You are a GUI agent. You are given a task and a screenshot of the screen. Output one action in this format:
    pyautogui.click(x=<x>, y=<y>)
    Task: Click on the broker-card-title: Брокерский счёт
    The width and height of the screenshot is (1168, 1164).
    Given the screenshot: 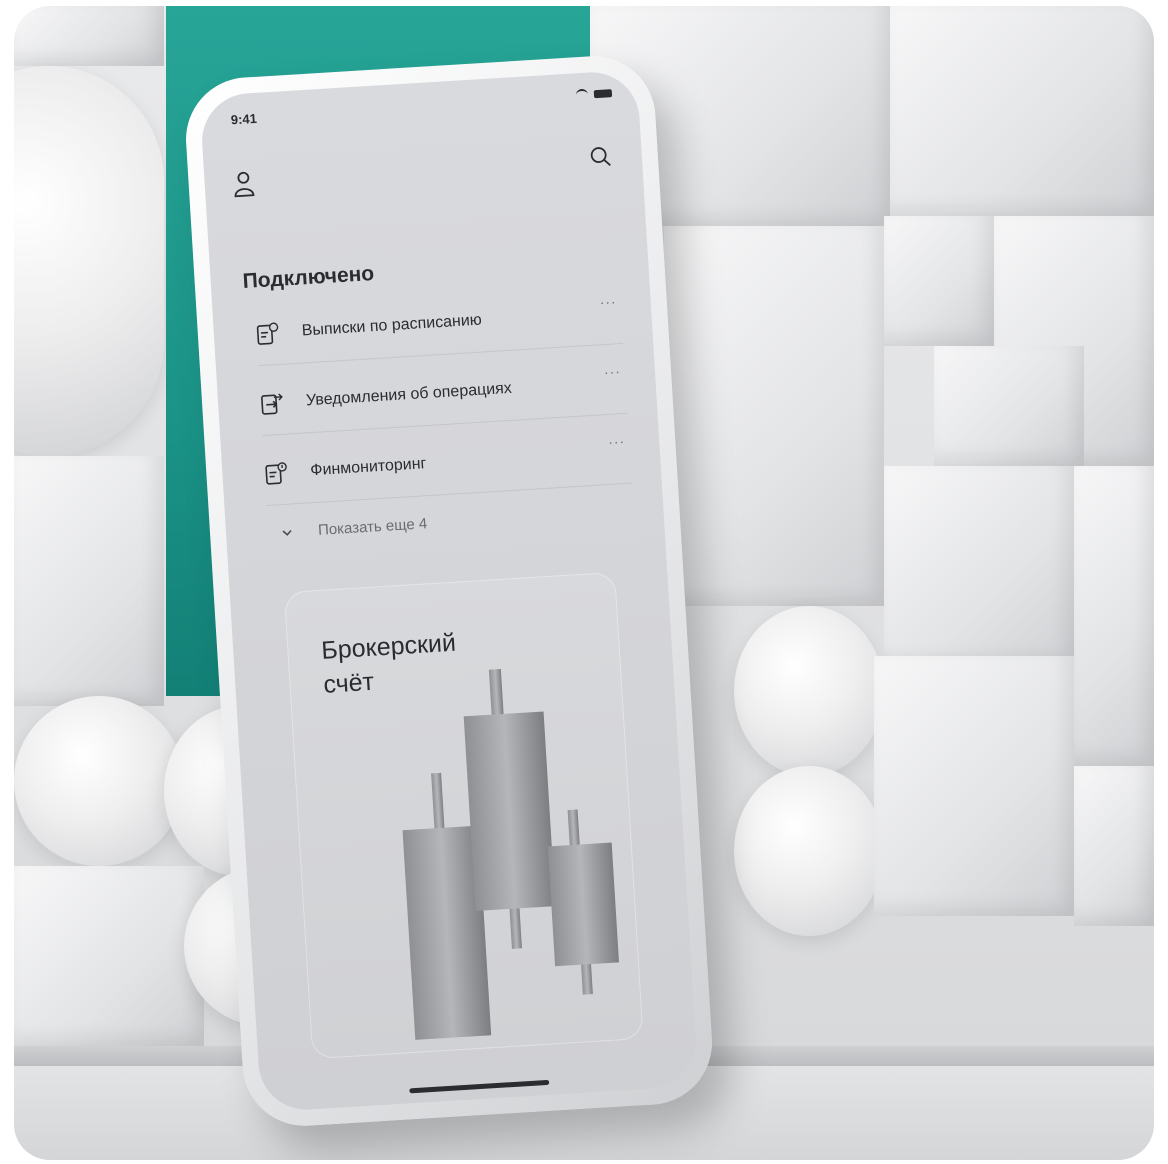 What is the action you would take?
    pyautogui.click(x=389, y=664)
    